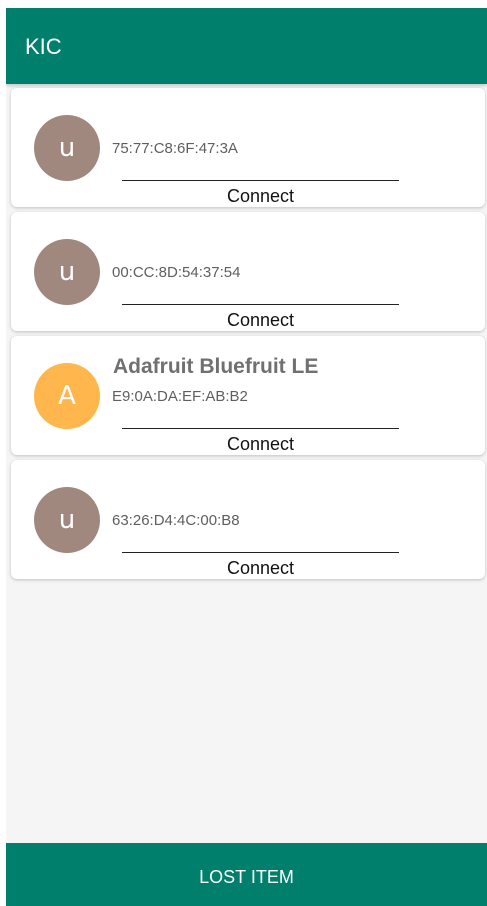 This screenshot has height=906, width=487. What do you see at coordinates (248, 147) in the screenshot?
I see `device-card: u 75:77:C8:6F:47:3A Connect` at bounding box center [248, 147].